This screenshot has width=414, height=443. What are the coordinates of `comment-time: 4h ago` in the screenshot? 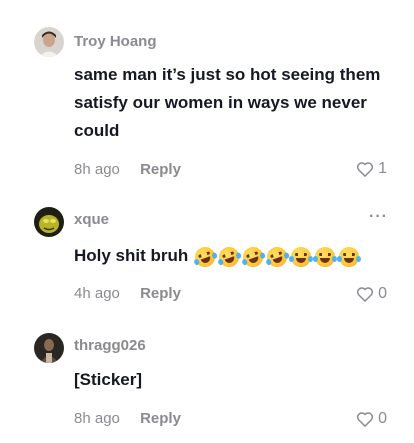 It's located at (97, 293).